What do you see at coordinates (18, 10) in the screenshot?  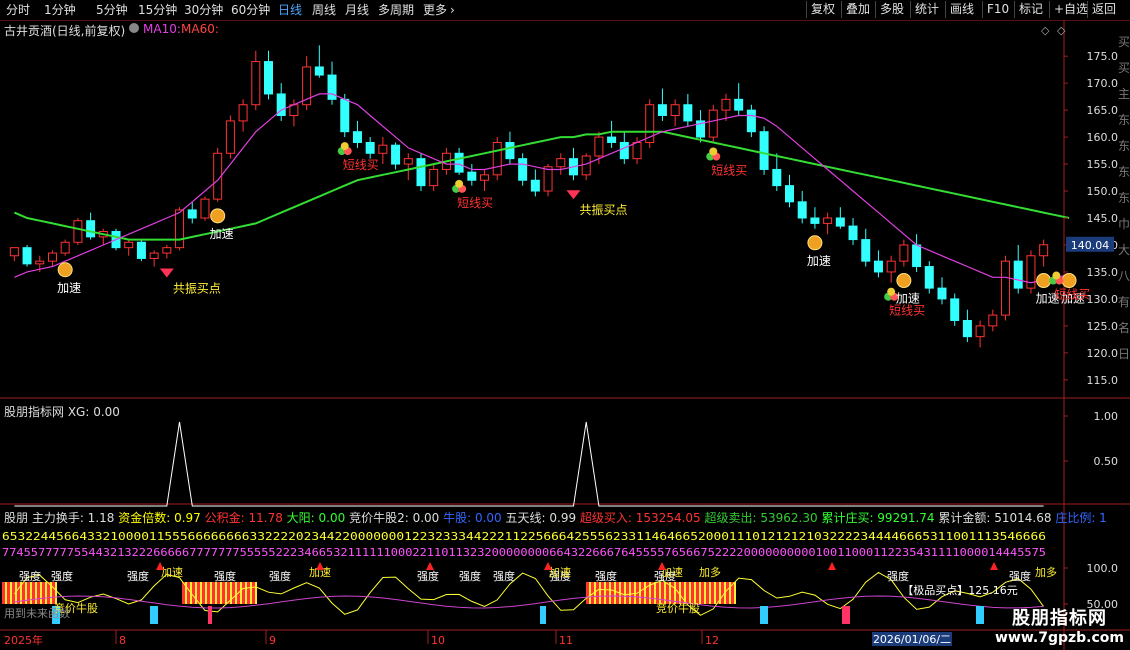 I see `period-tab-intraday: 分时` at bounding box center [18, 10].